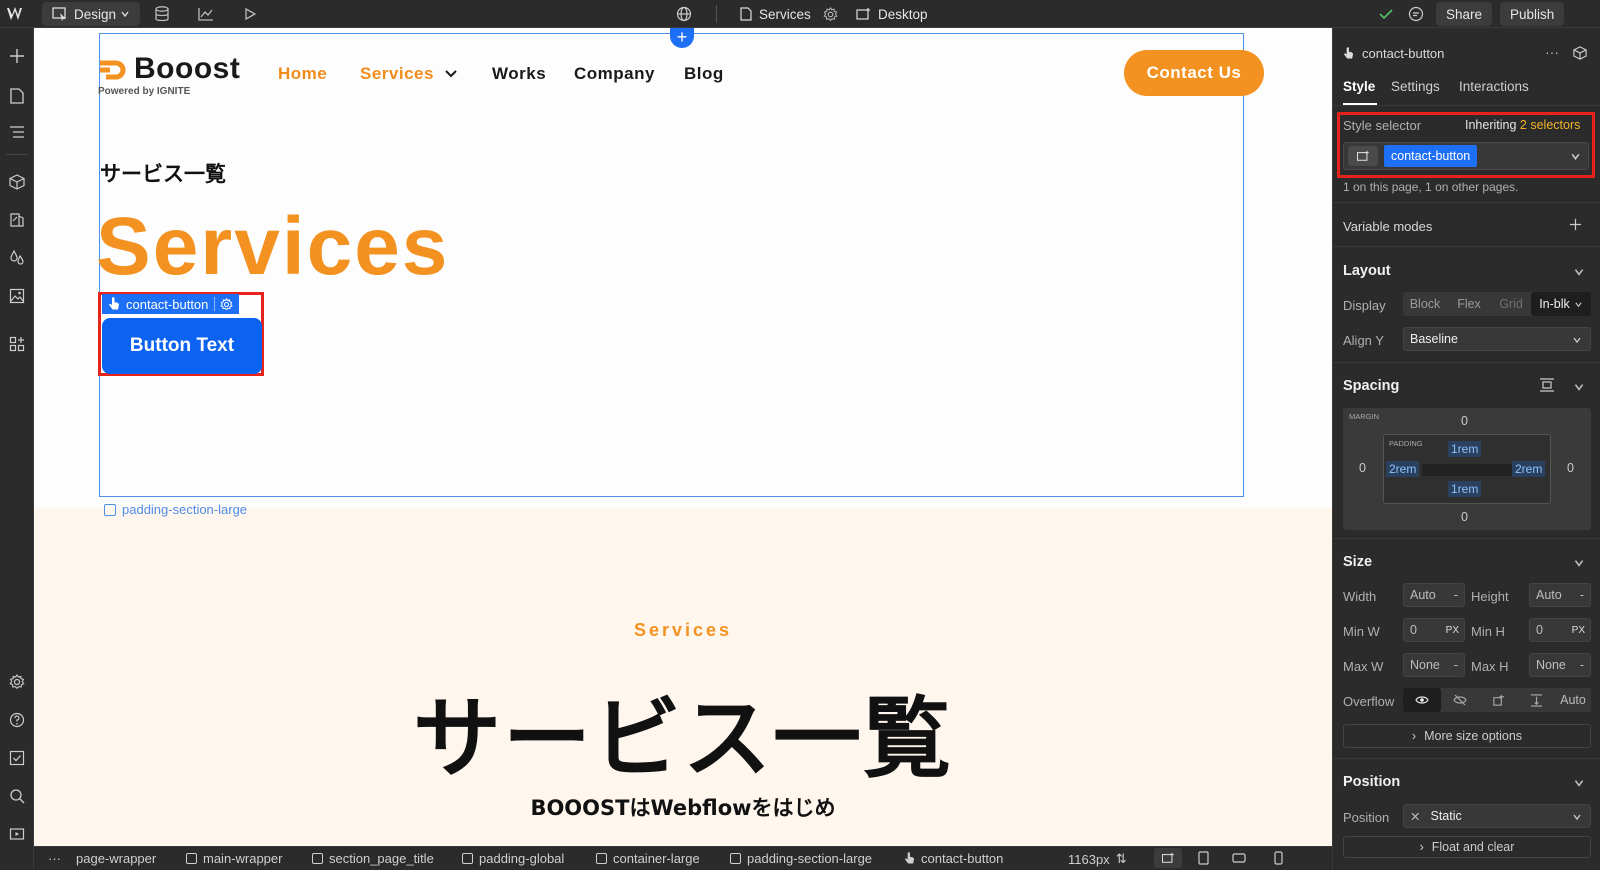  Describe the element at coordinates (1522, 125) in the screenshot. I see `inheriting-info: Inheriting 2 selectors` at that location.